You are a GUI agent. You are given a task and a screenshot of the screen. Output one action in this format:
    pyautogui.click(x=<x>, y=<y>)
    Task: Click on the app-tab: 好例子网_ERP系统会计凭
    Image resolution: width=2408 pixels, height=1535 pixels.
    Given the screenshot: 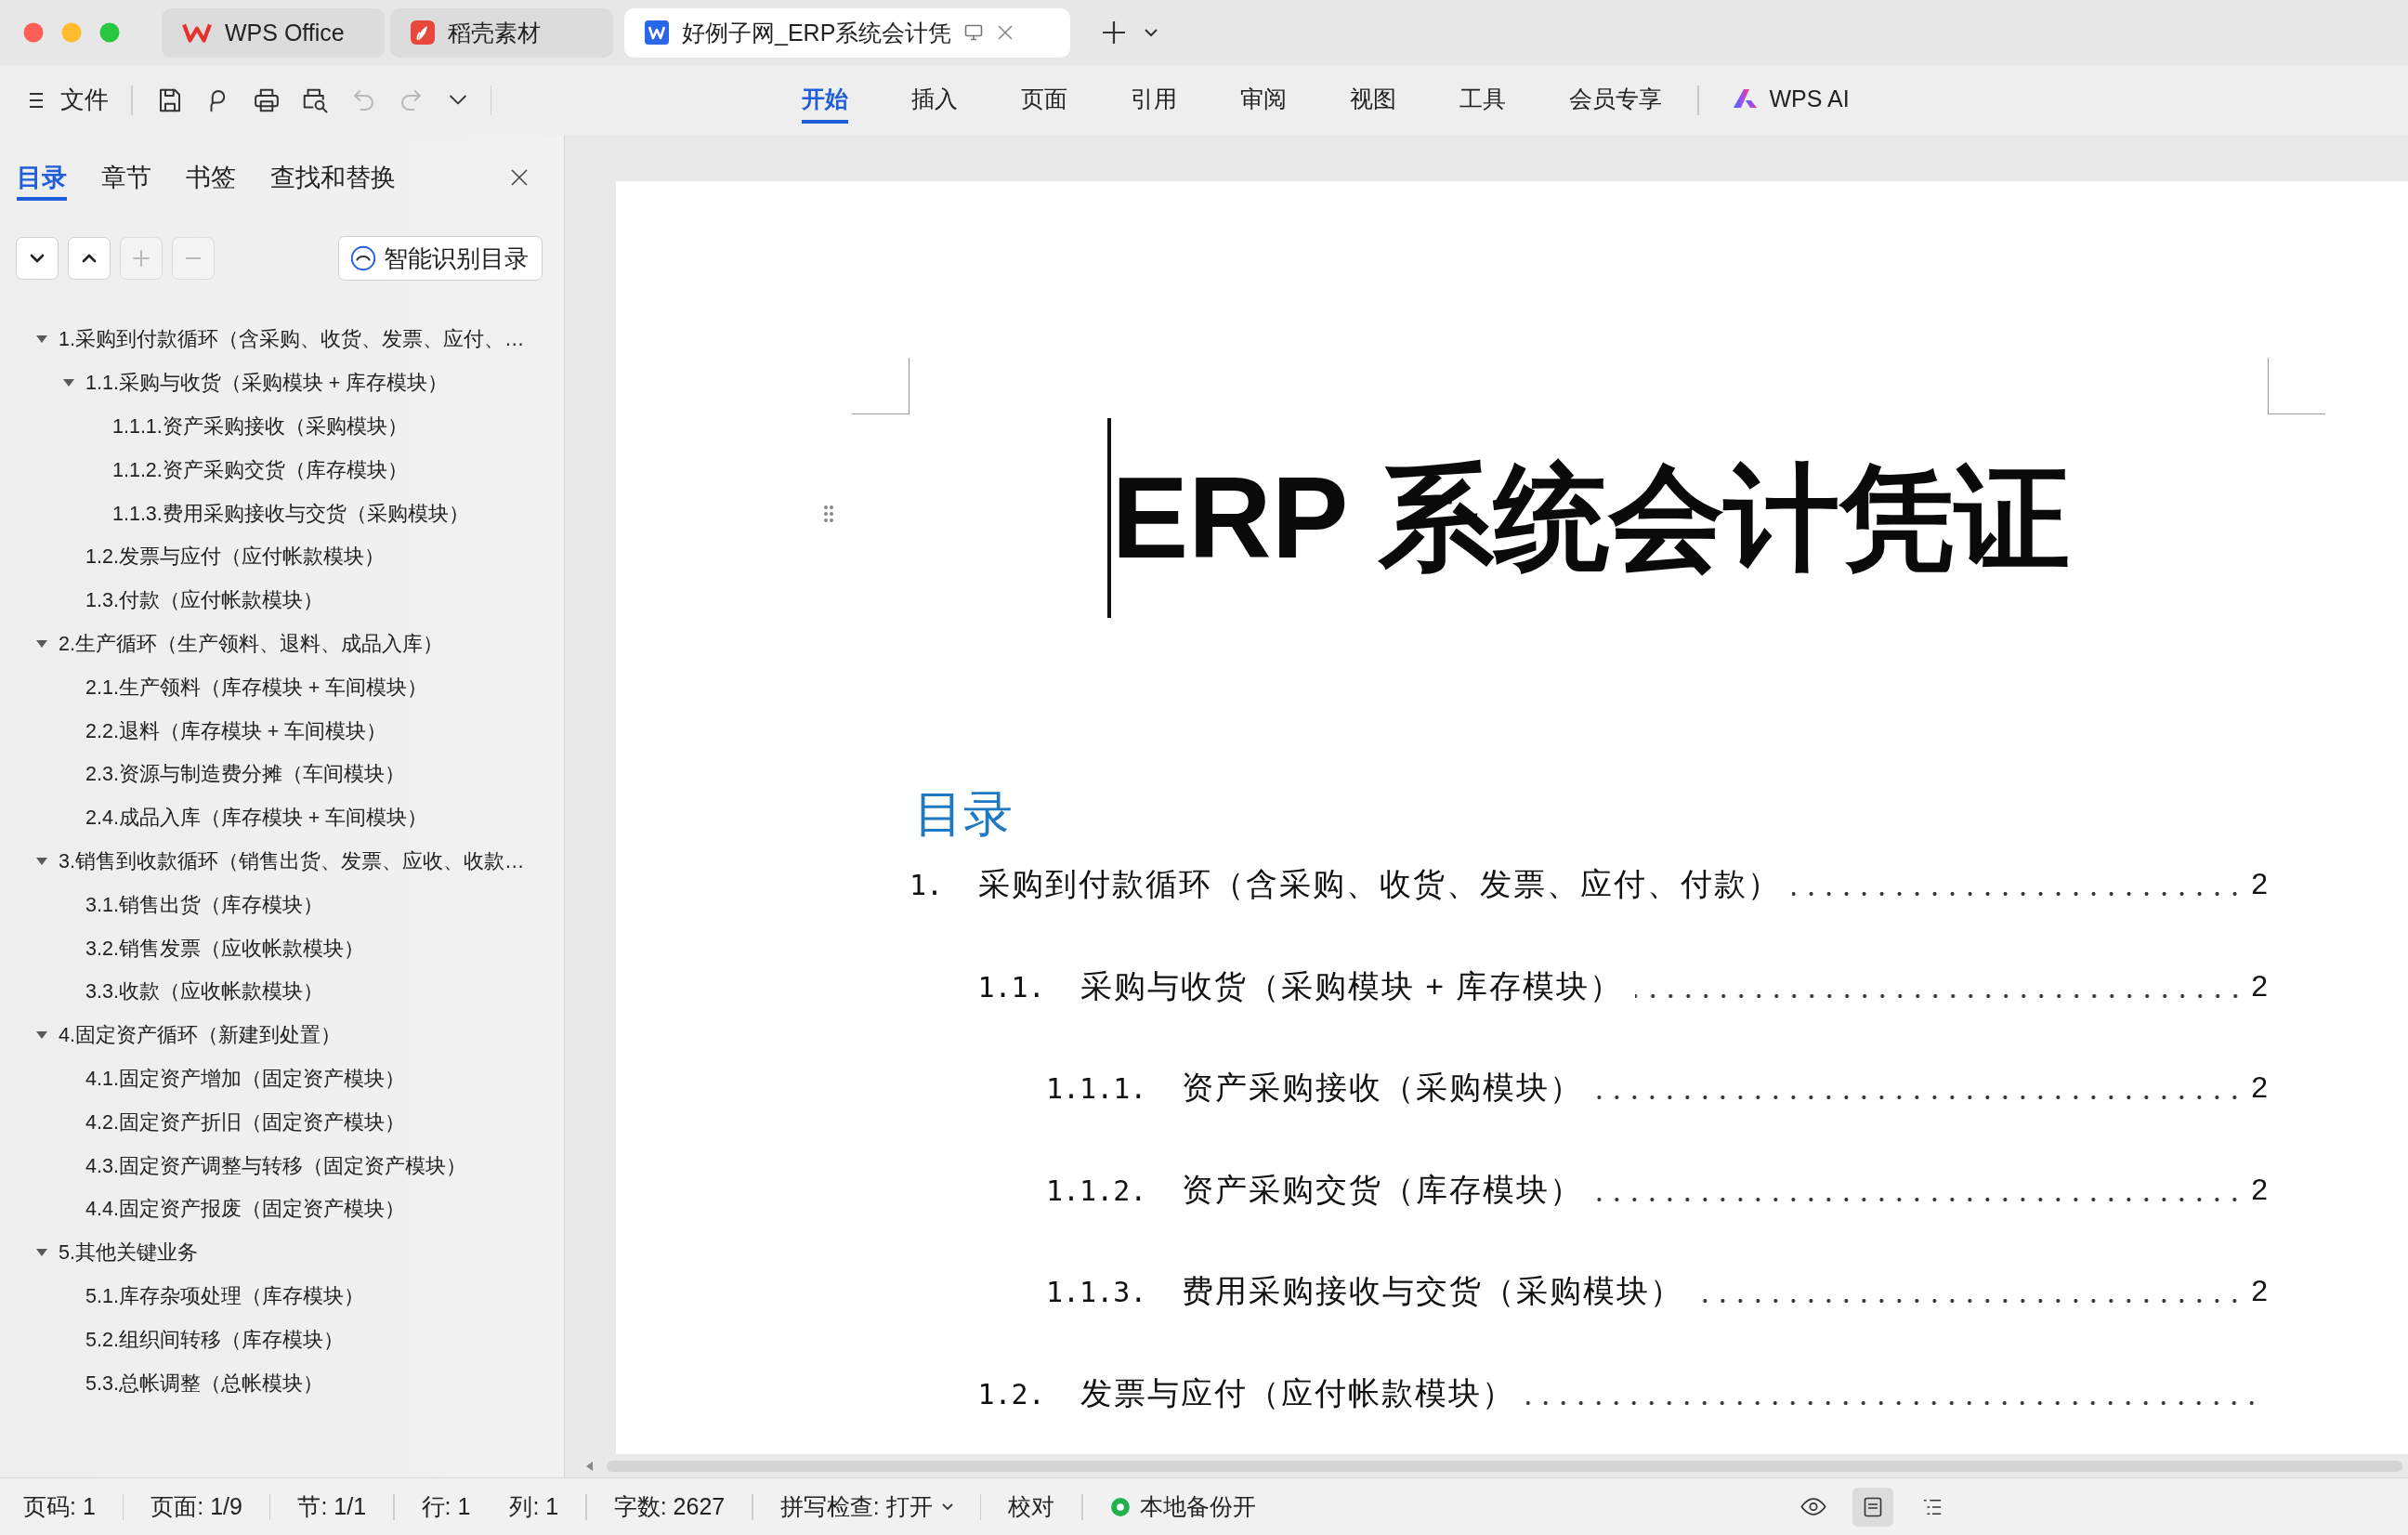 What is the action you would take?
    pyautogui.click(x=847, y=32)
    